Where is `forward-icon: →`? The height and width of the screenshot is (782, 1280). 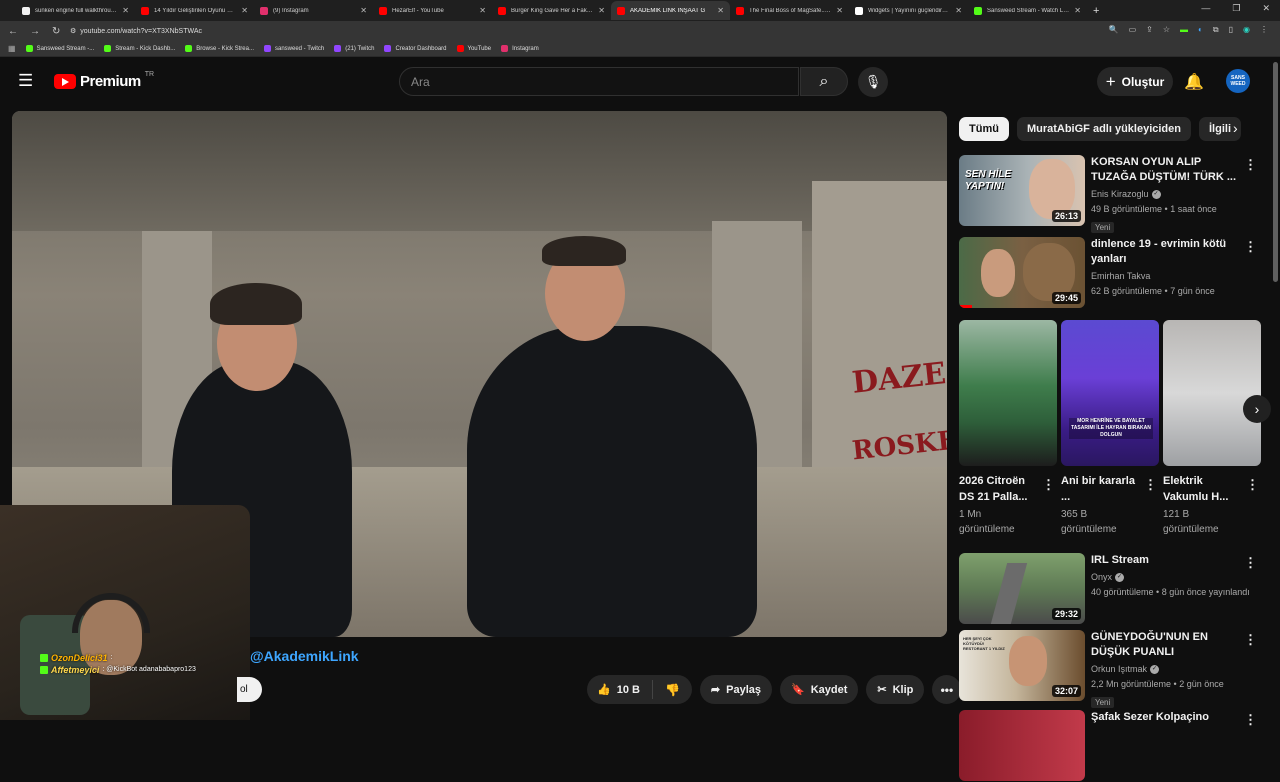 forward-icon: → is located at coordinates (35, 31).